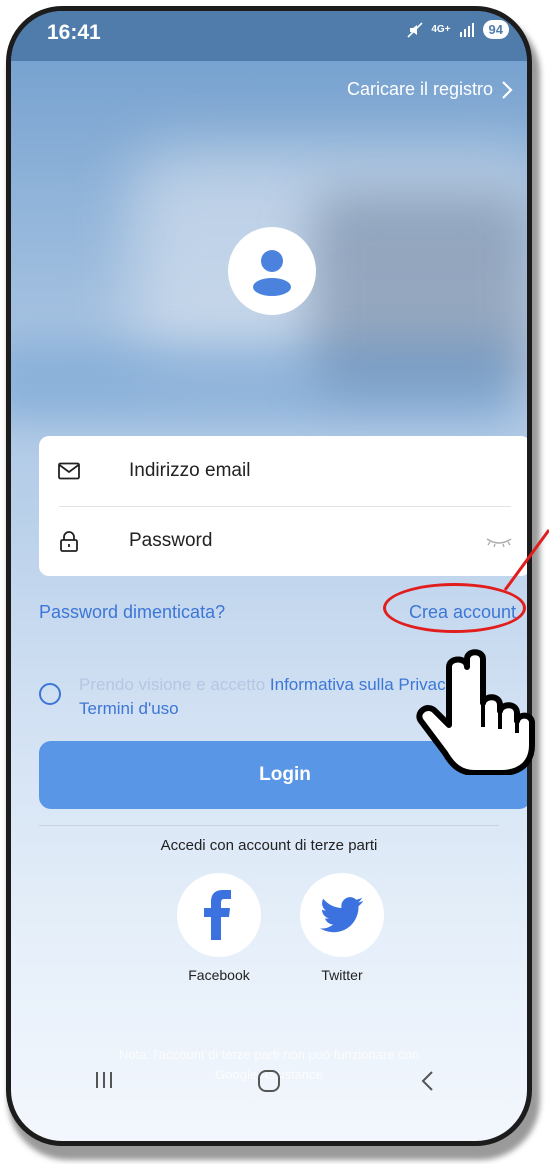  I want to click on twitter-login: Twitter, so click(342, 928).